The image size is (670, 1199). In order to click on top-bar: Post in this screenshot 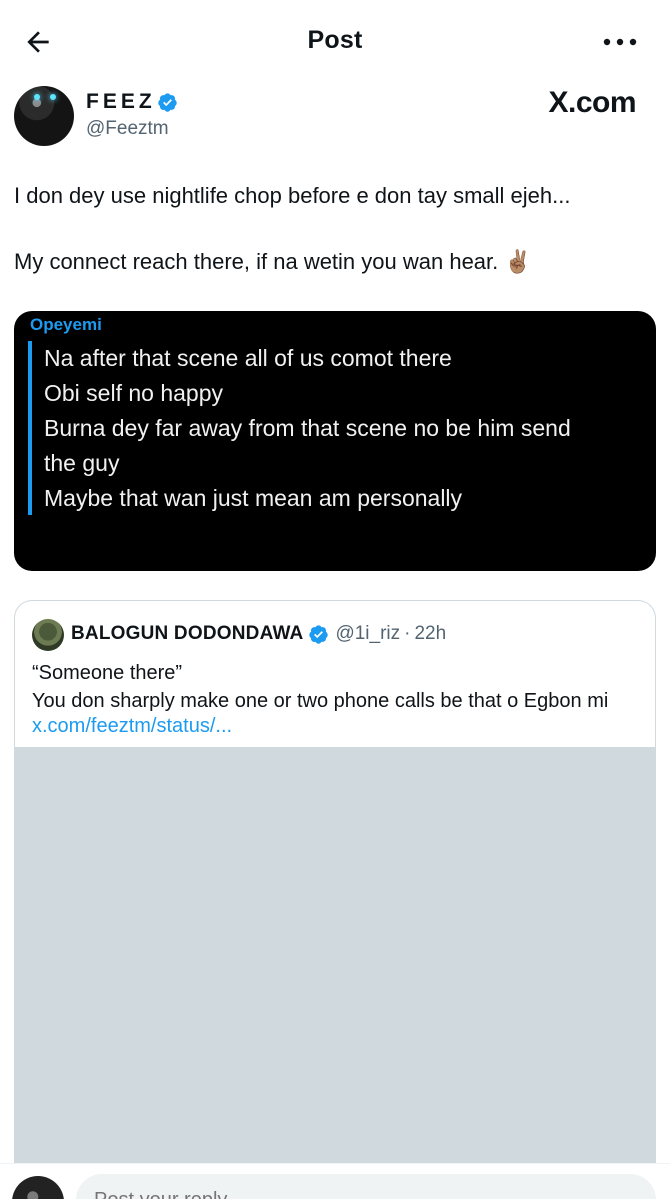, I will do `click(335, 42)`.